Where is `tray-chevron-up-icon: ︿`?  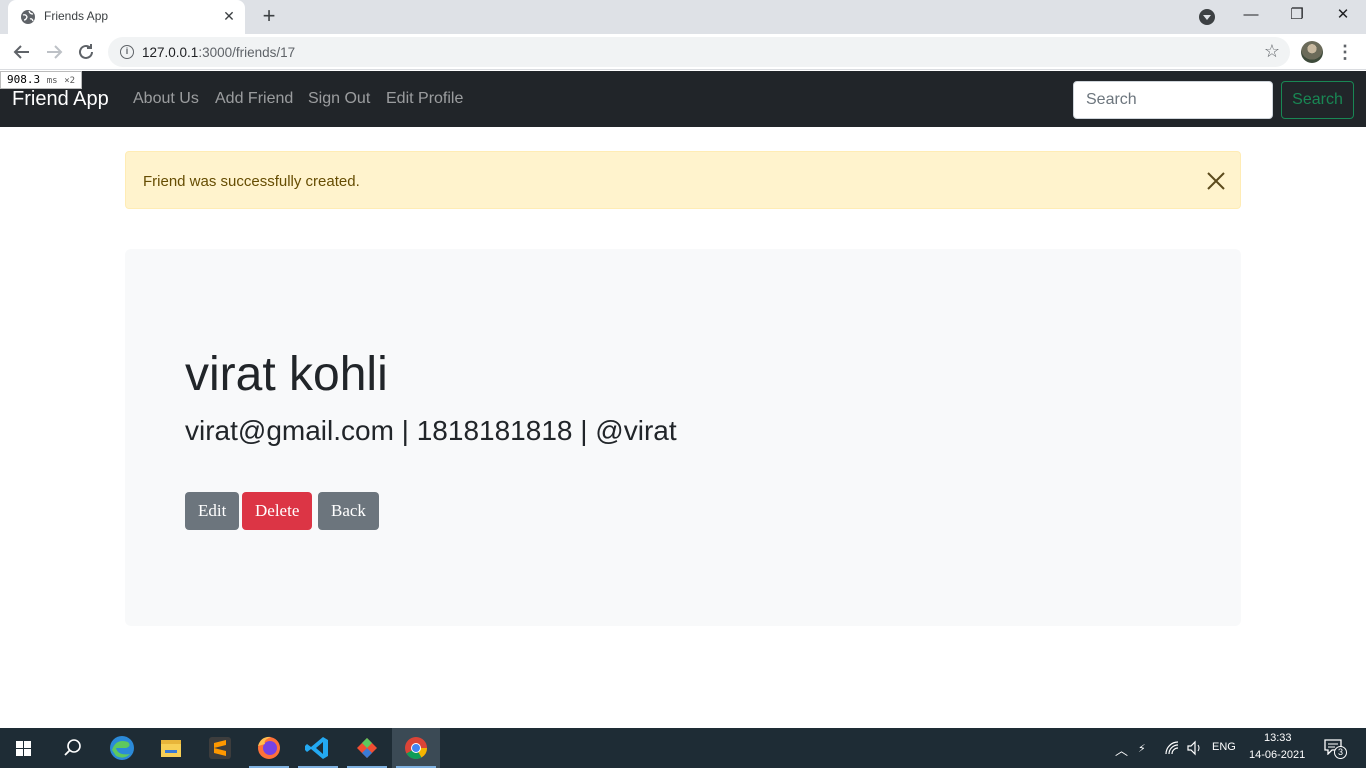
tray-chevron-up-icon: ︿ is located at coordinates (1121, 749).